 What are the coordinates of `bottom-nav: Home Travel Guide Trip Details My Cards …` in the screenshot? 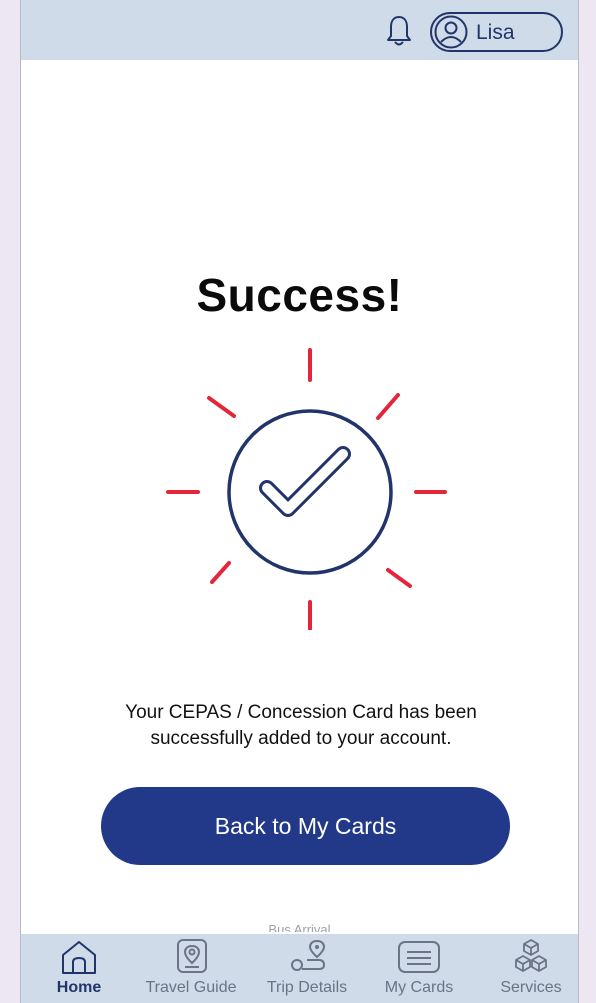 It's located at (299, 968).